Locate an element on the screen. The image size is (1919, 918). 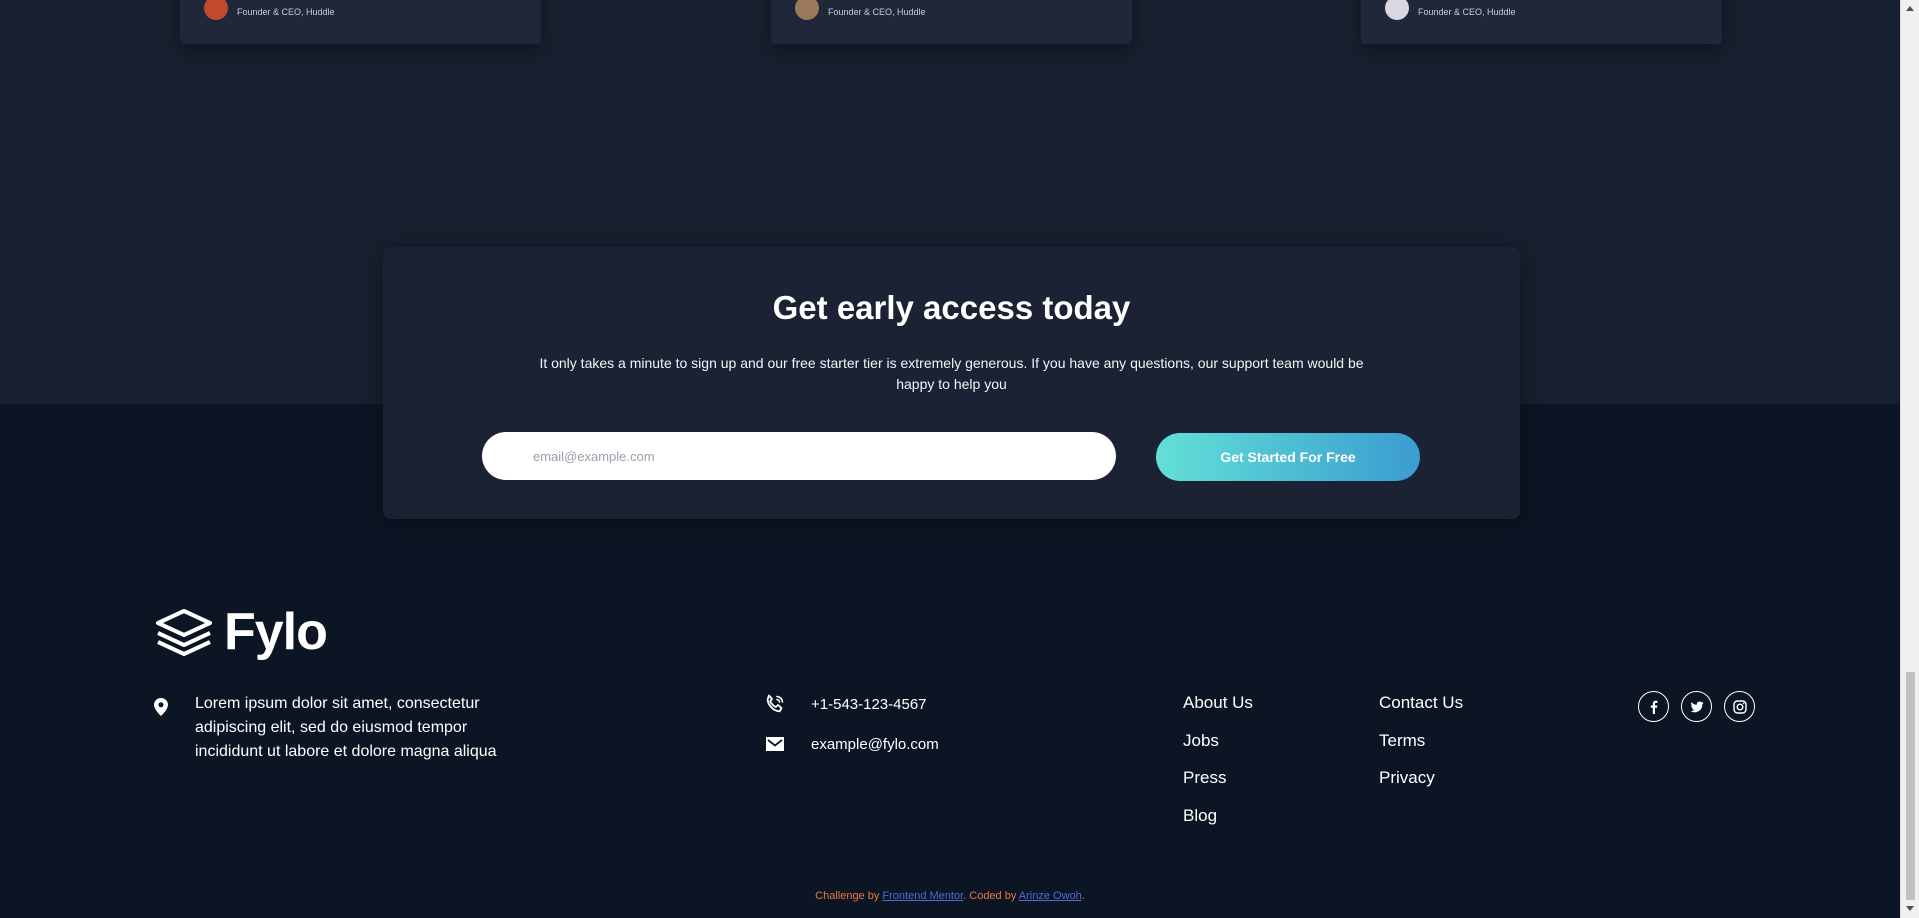
link-contact-us: Contact Us is located at coordinates (1421, 703).